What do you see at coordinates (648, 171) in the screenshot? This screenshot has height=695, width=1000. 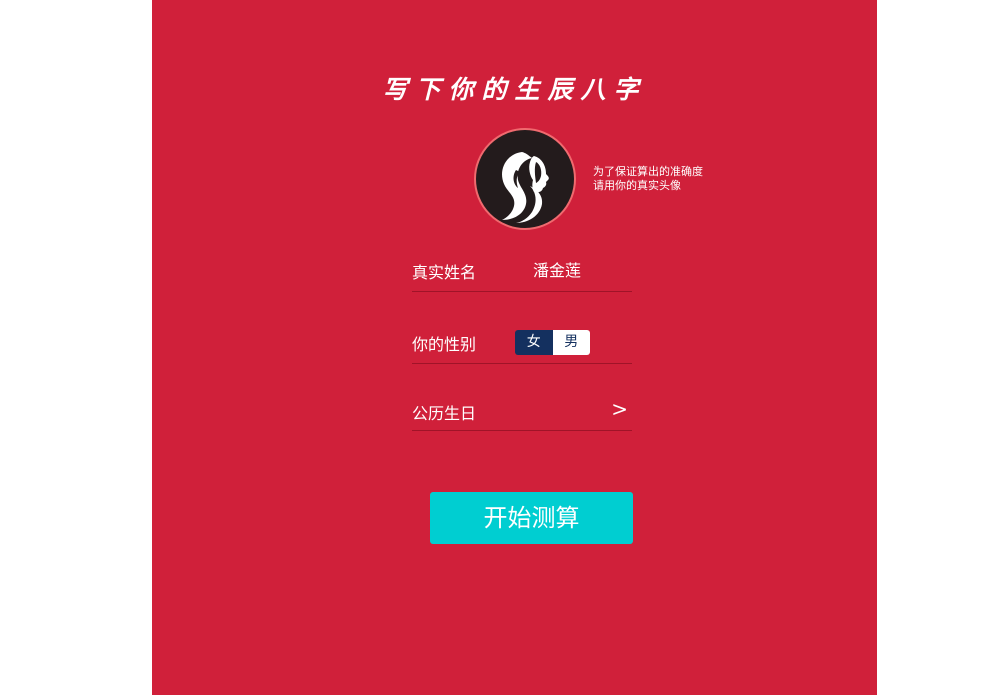 I see `avatar-hint-line1: 为了保证算出的准确度` at bounding box center [648, 171].